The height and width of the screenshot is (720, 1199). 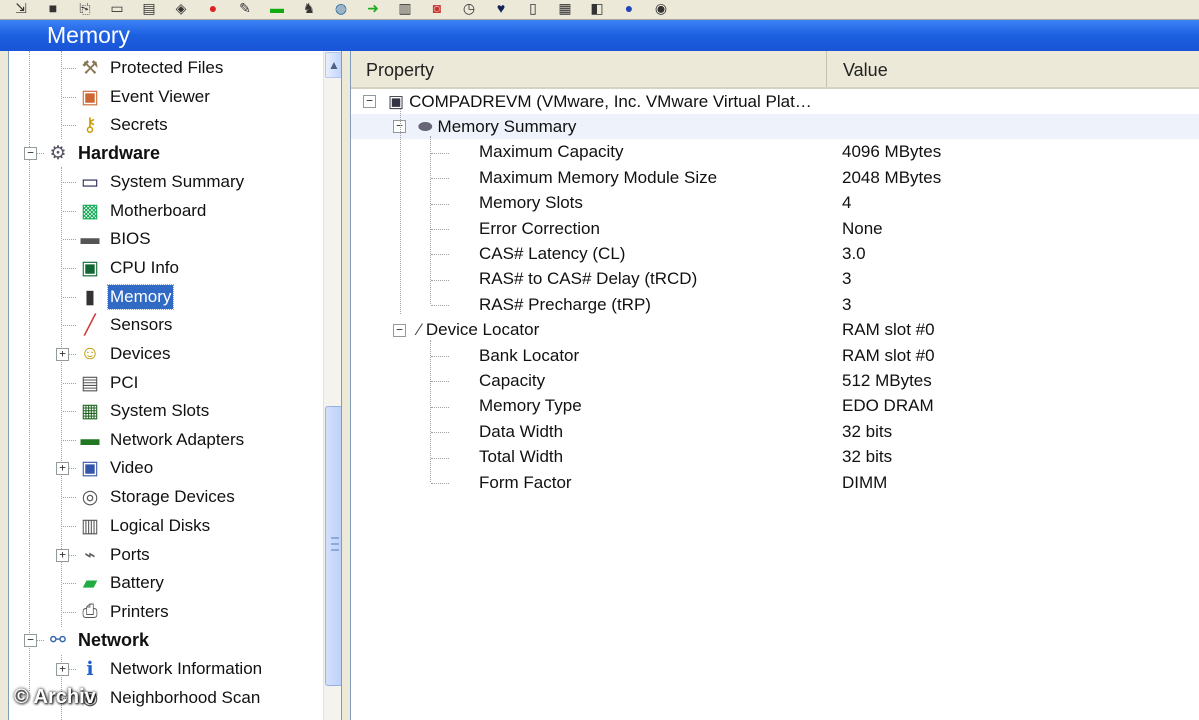 I want to click on pci-icon: ▤, so click(x=90, y=383).